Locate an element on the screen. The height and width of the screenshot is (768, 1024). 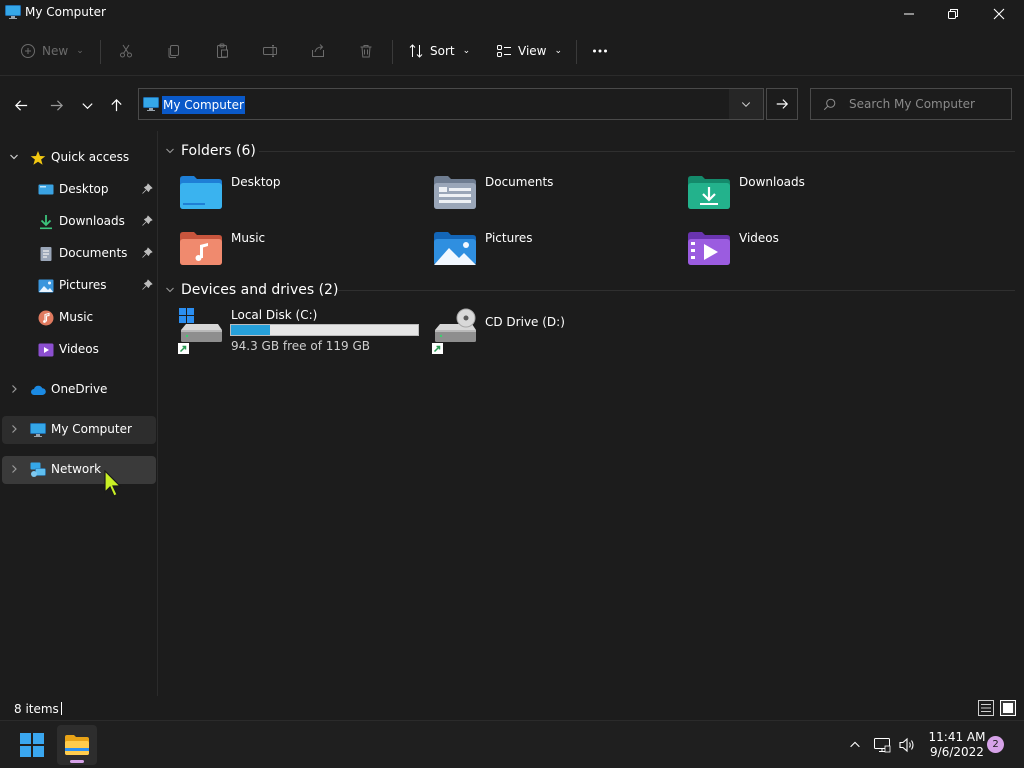
folder-label: Music is located at coordinates (248, 238).